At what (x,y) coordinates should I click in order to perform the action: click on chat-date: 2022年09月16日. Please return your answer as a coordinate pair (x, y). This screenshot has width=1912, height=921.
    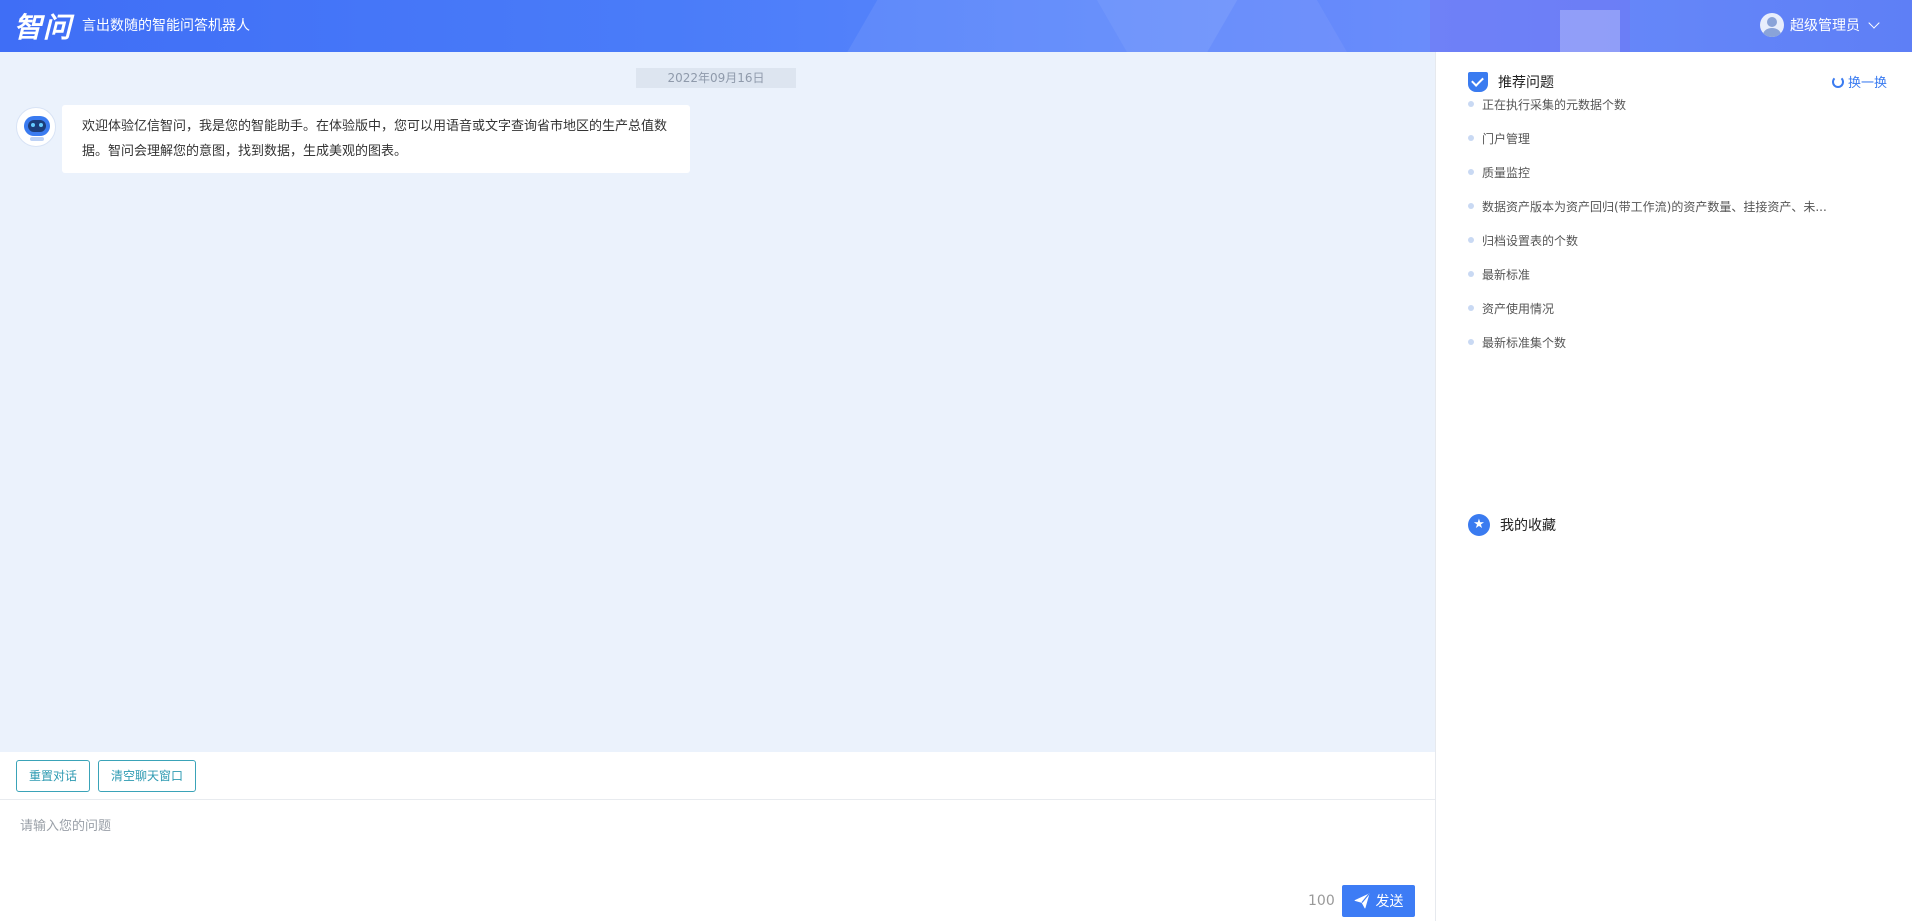
    Looking at the image, I should click on (716, 78).